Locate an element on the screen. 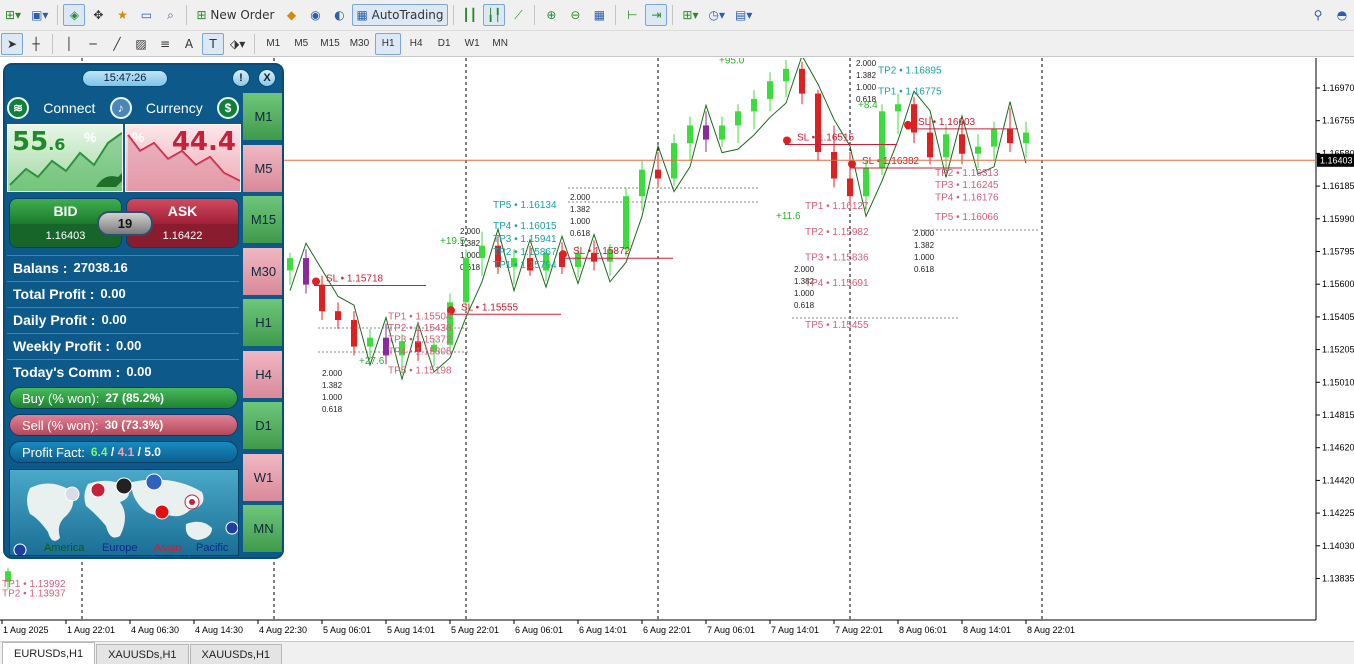 The height and width of the screenshot is (664, 1354). price-tick-label: 1.14620 is located at coordinates (1338, 448).